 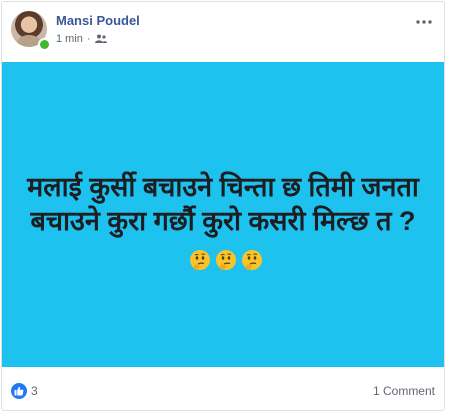 What do you see at coordinates (404, 391) in the screenshot?
I see `comment-count-link: 1 Comment` at bounding box center [404, 391].